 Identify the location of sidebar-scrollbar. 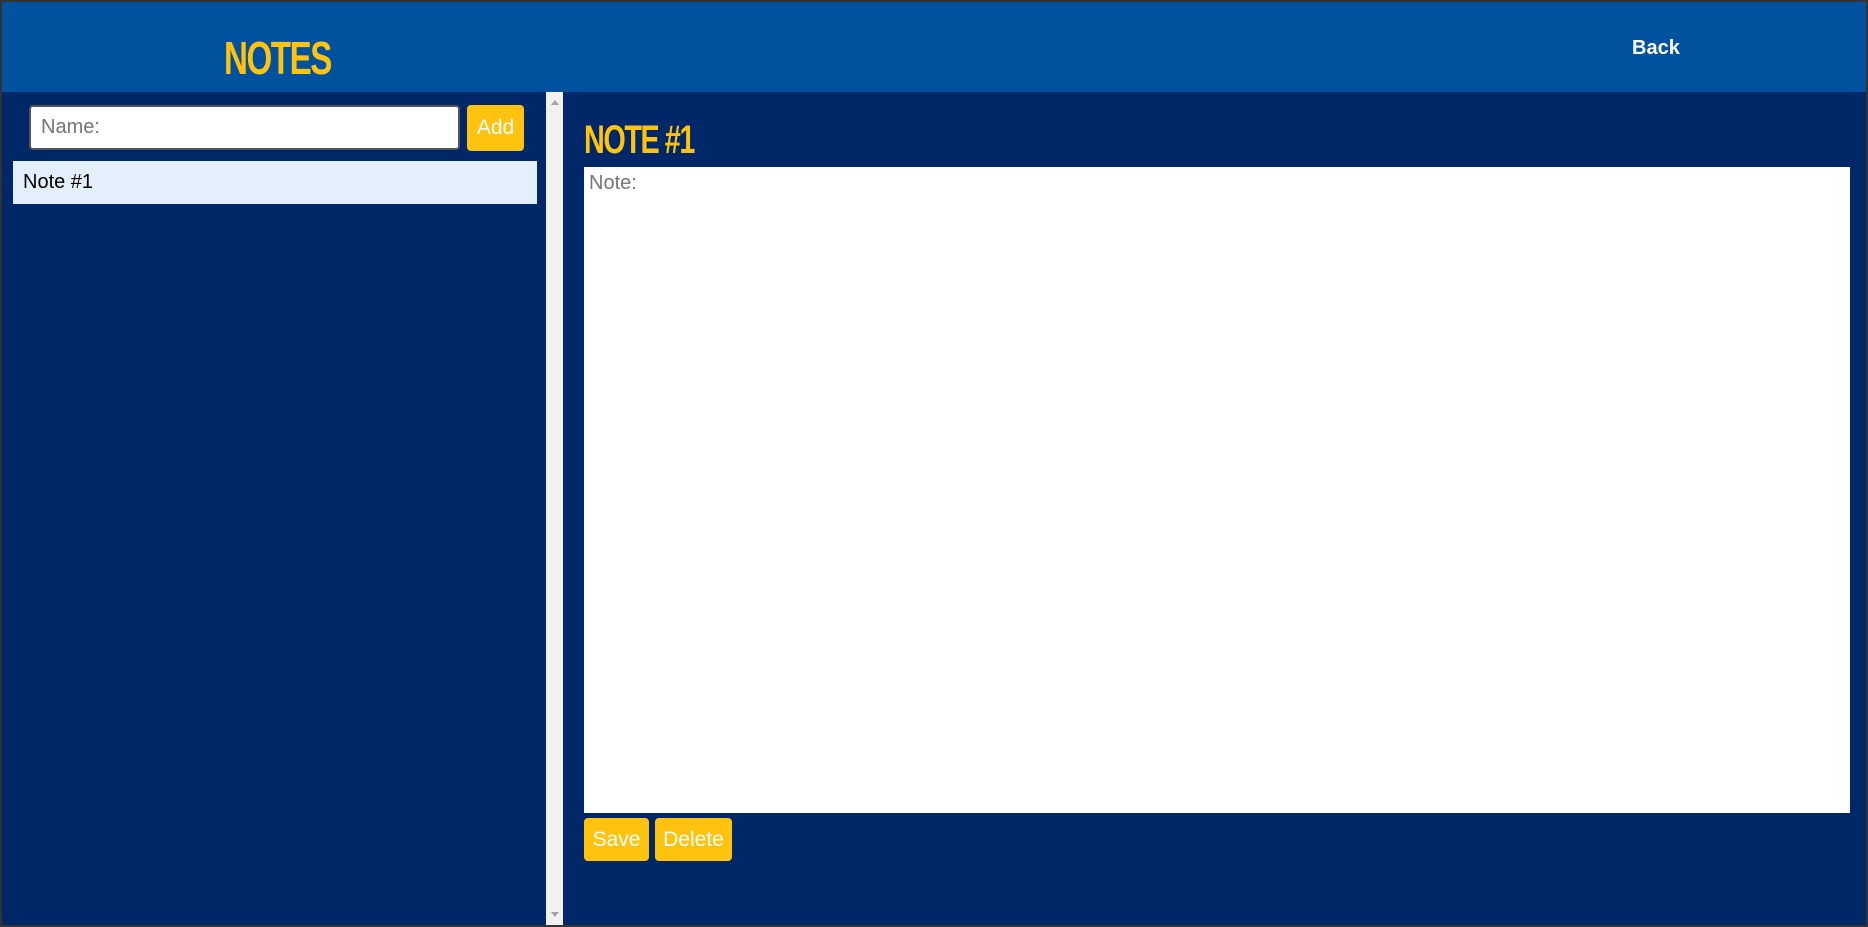
(554, 508).